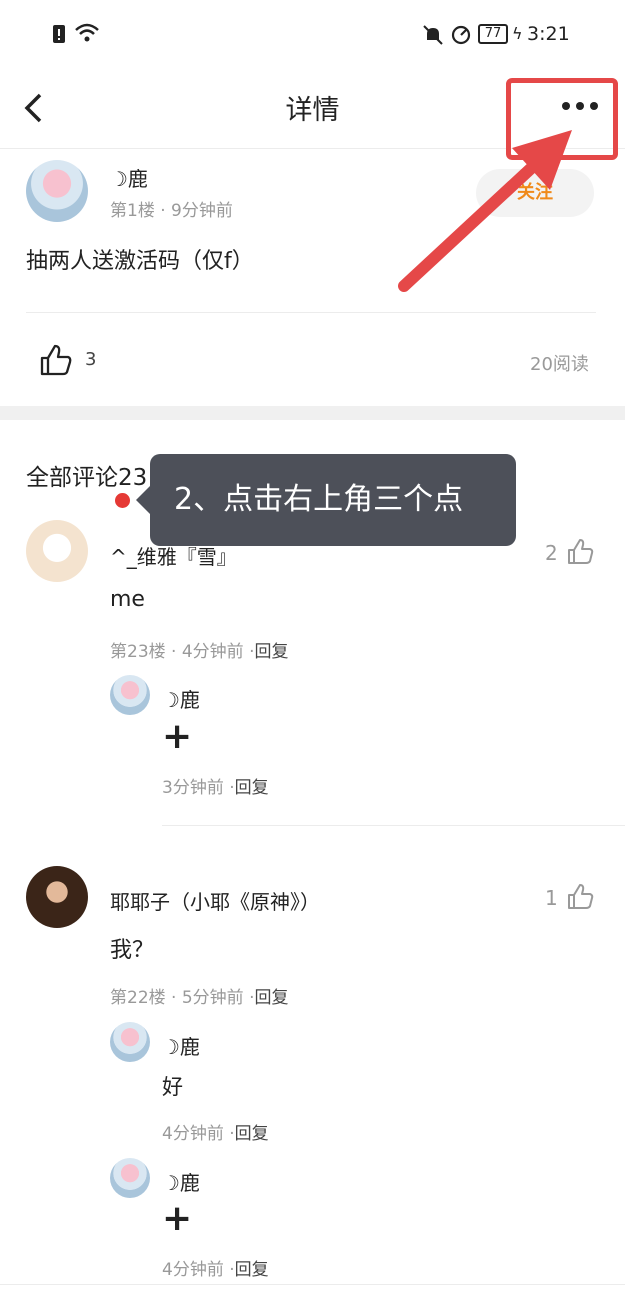 This screenshot has height=1289, width=625. Describe the element at coordinates (59, 34) in the screenshot. I see `sim-icon` at that location.